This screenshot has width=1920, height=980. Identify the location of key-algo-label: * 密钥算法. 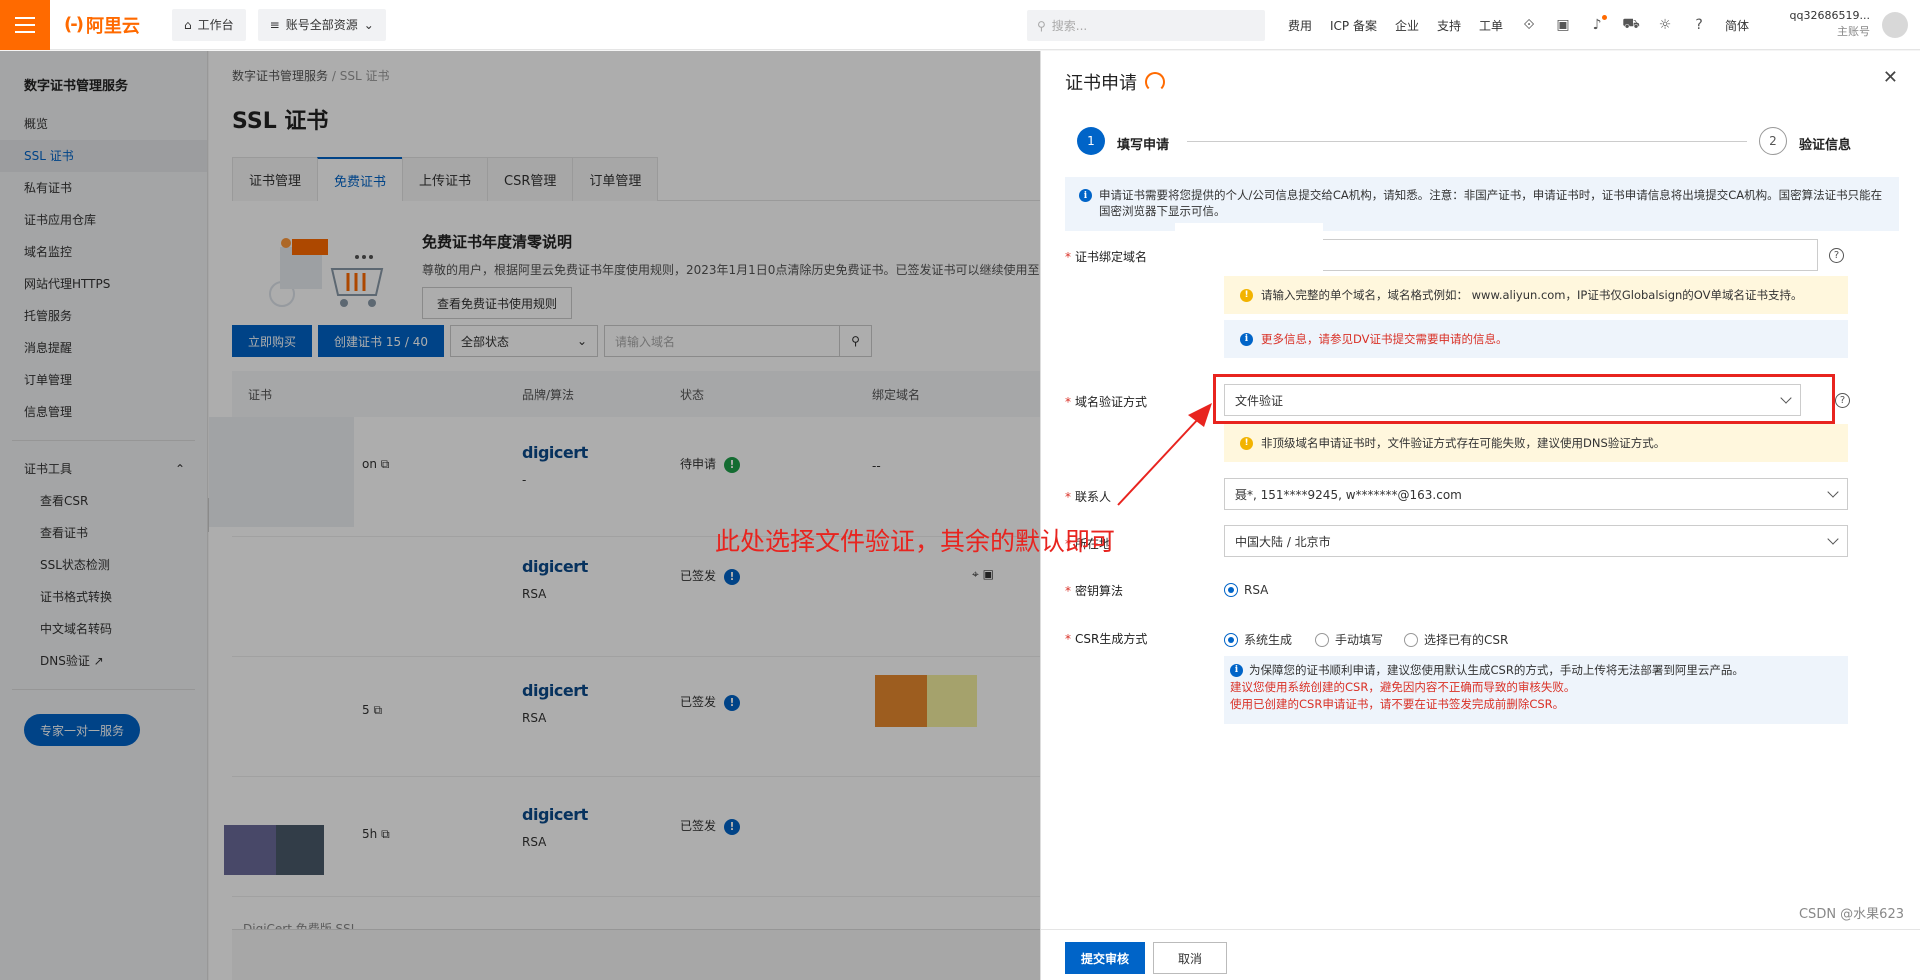
(1094, 591).